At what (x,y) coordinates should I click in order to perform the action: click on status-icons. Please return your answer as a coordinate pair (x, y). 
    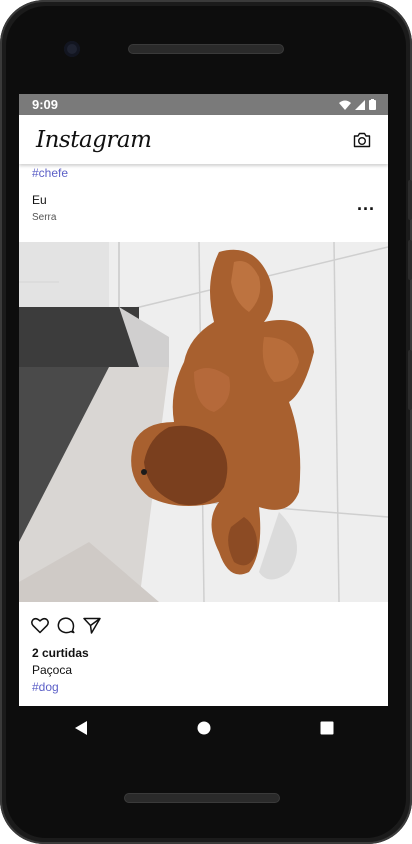
    Looking at the image, I should click on (357, 104).